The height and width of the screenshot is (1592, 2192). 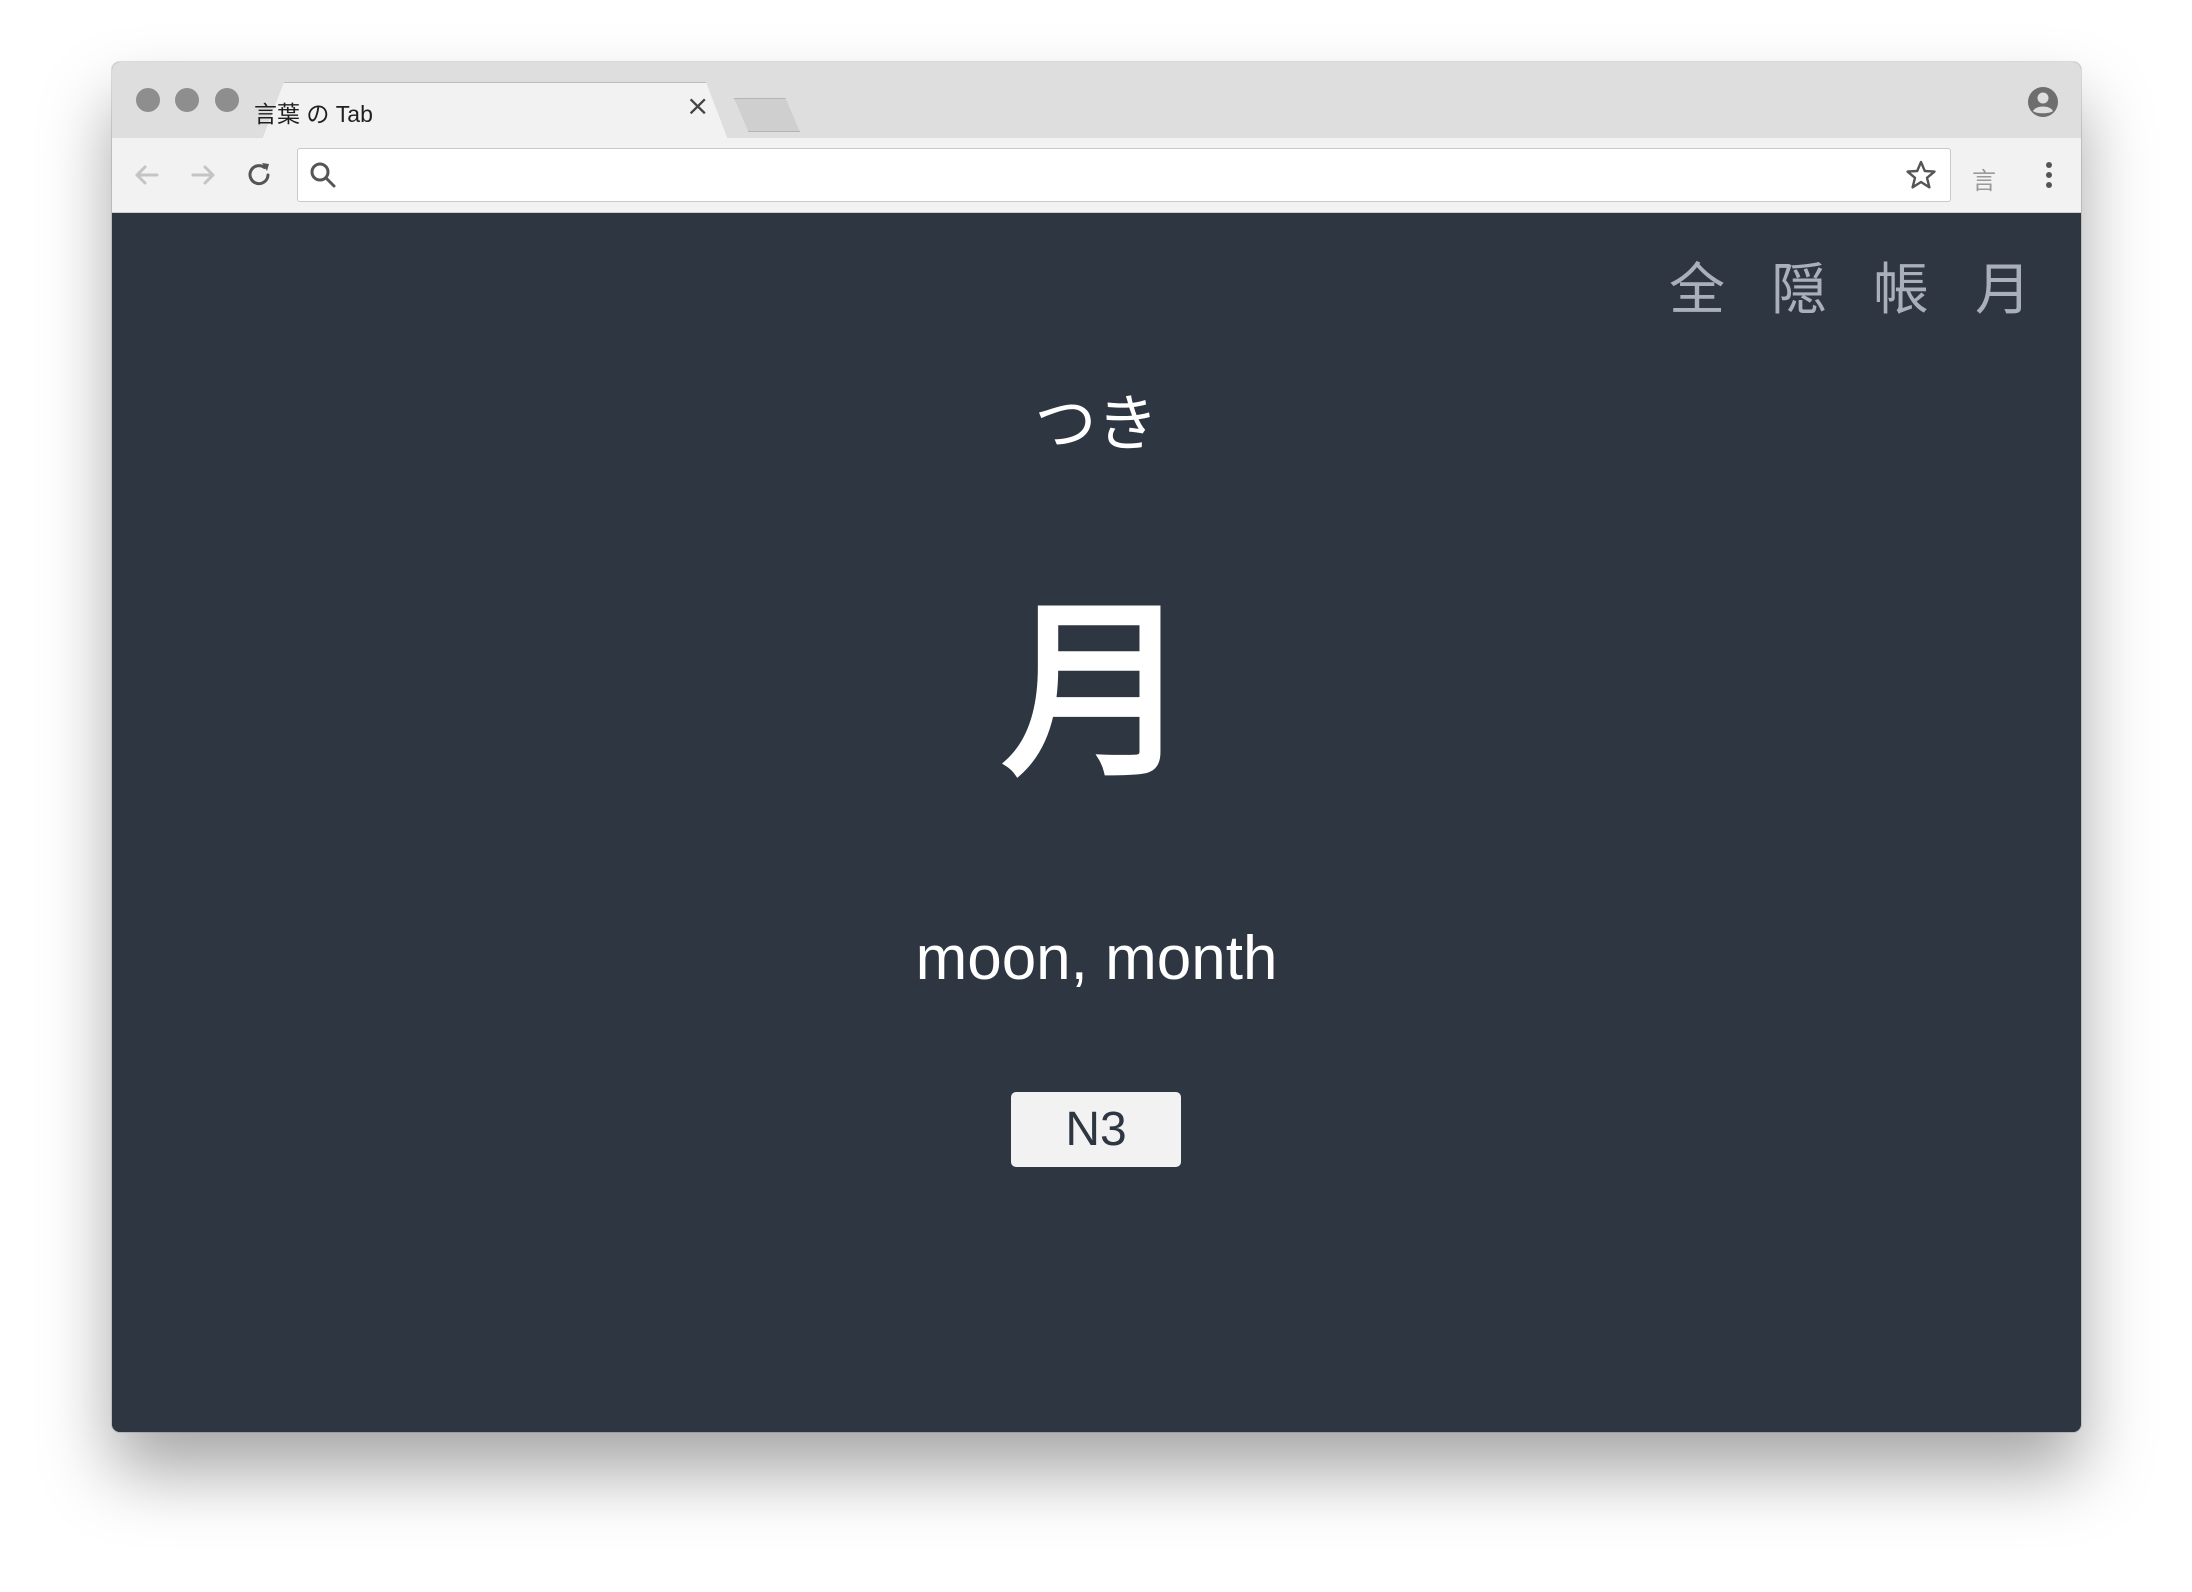 What do you see at coordinates (1921, 175) in the screenshot?
I see `star-icon` at bounding box center [1921, 175].